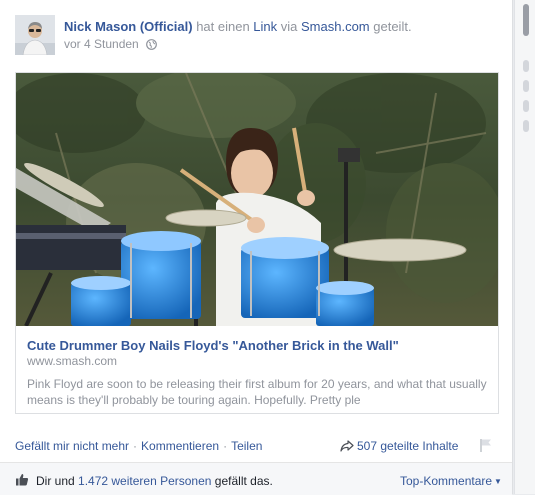 The height and width of the screenshot is (495, 535). Describe the element at coordinates (180, 446) in the screenshot. I see `comment-button: Kommentieren` at that location.